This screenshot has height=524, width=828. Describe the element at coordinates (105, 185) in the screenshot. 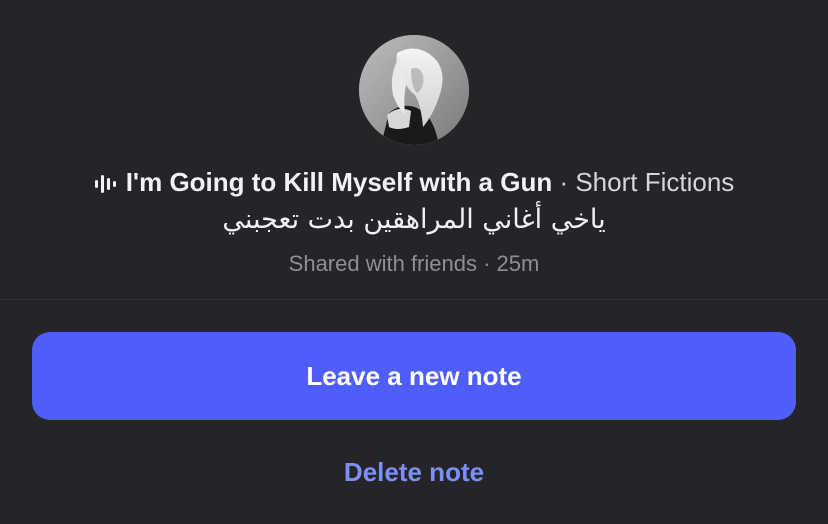

I see `audio-wave-icon` at that location.